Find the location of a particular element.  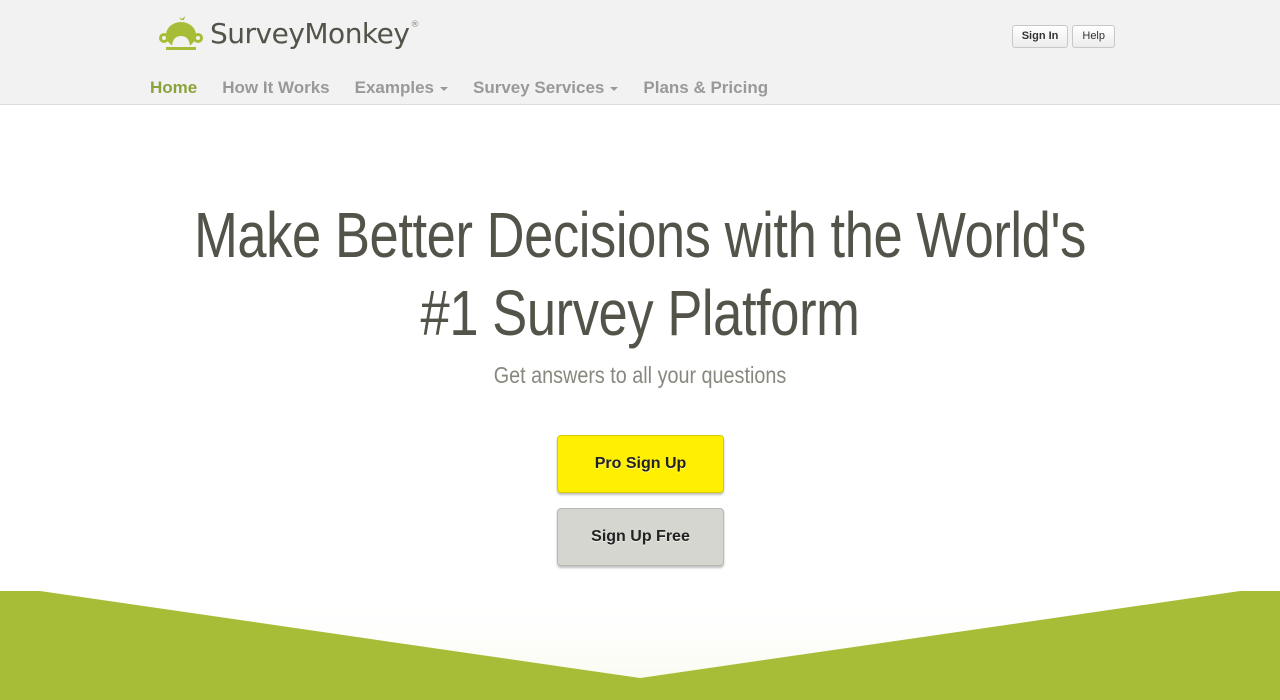

nav-item-examples: Examples is located at coordinates (401, 88).